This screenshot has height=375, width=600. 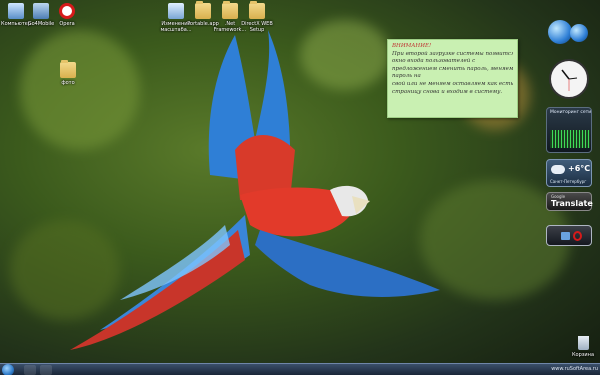 I want to click on shortcut-icon, so click(x=565, y=236).